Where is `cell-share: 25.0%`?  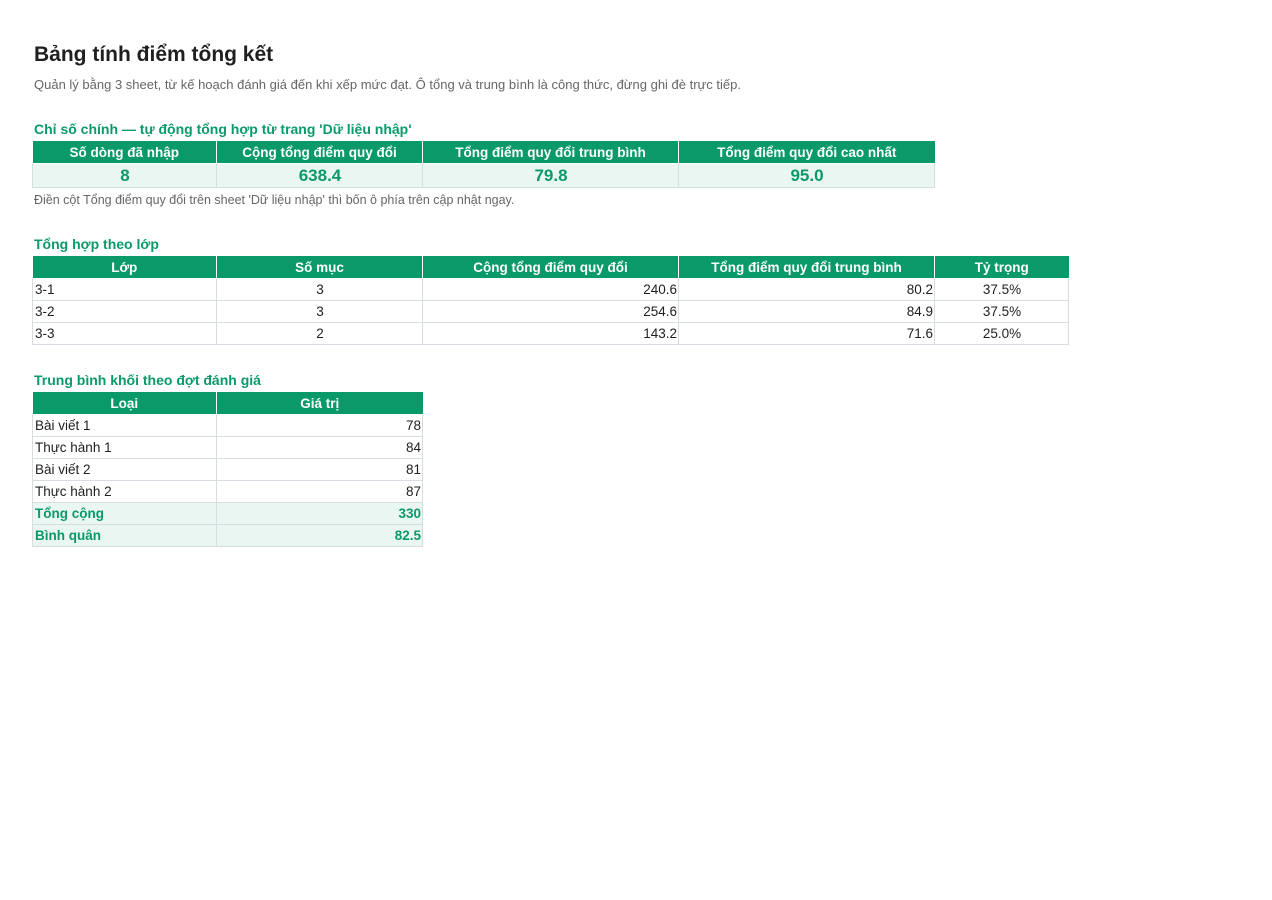 cell-share: 25.0% is located at coordinates (1001, 333).